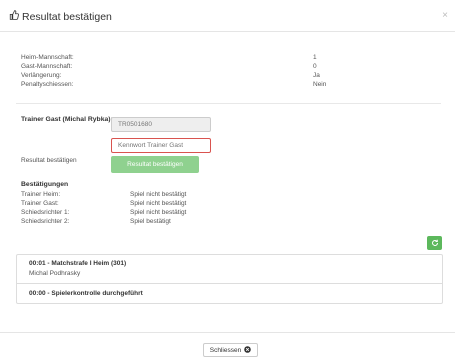  Describe the element at coordinates (320, 84) in the screenshot. I see `summary-value-penalty: Nein` at that location.